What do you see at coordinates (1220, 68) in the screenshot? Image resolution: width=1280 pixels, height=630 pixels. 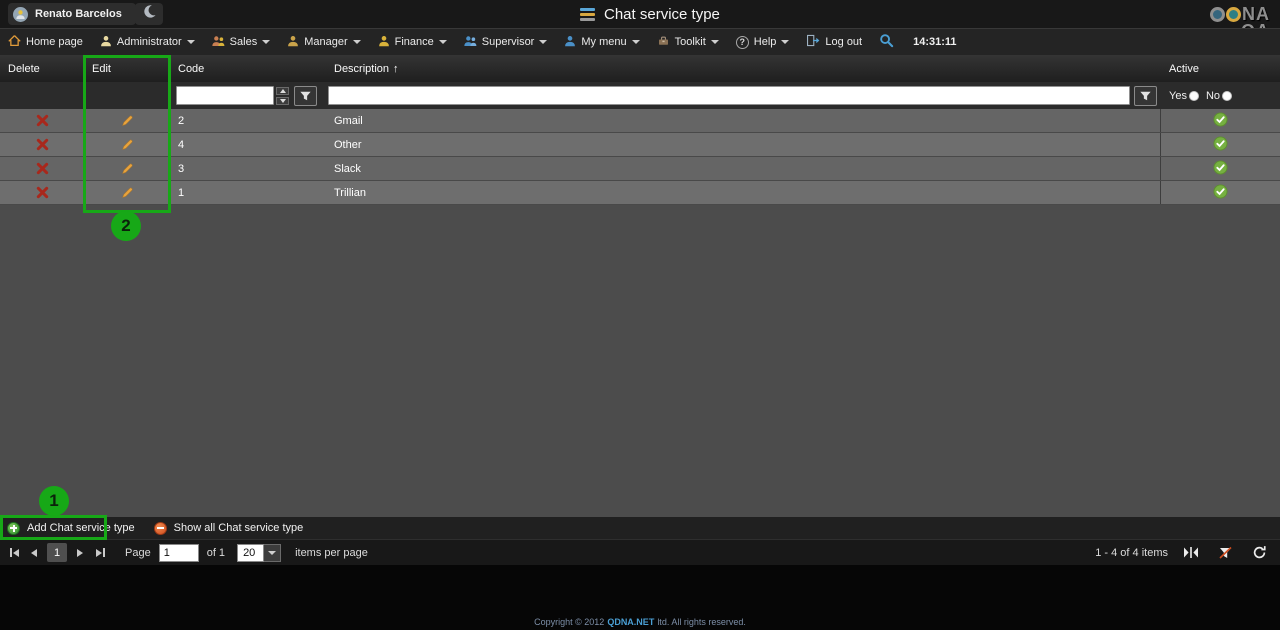 I see `column-header-active: Active` at bounding box center [1220, 68].